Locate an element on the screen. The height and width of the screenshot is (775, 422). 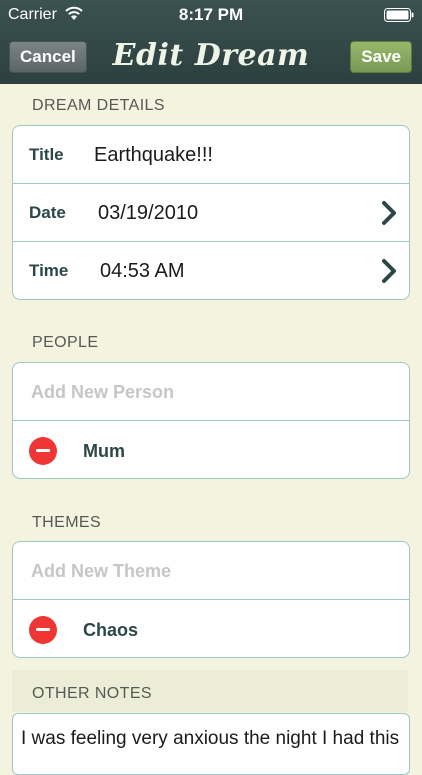
time-value: 04:53 AM is located at coordinates (142, 271).